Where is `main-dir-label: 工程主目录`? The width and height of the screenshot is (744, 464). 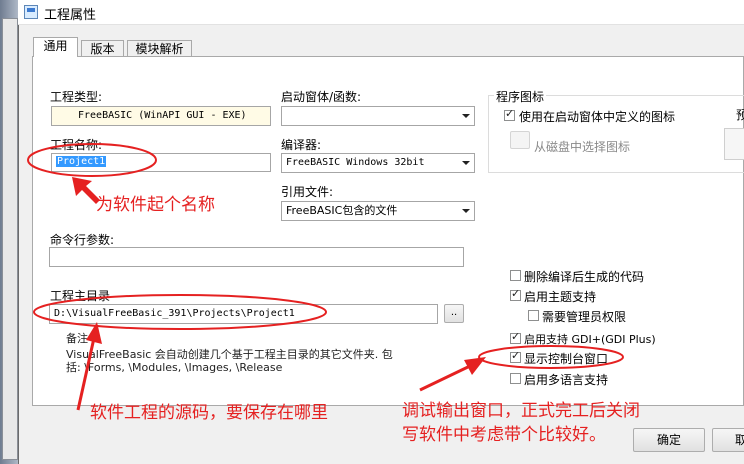 main-dir-label: 工程主目录 is located at coordinates (80, 296).